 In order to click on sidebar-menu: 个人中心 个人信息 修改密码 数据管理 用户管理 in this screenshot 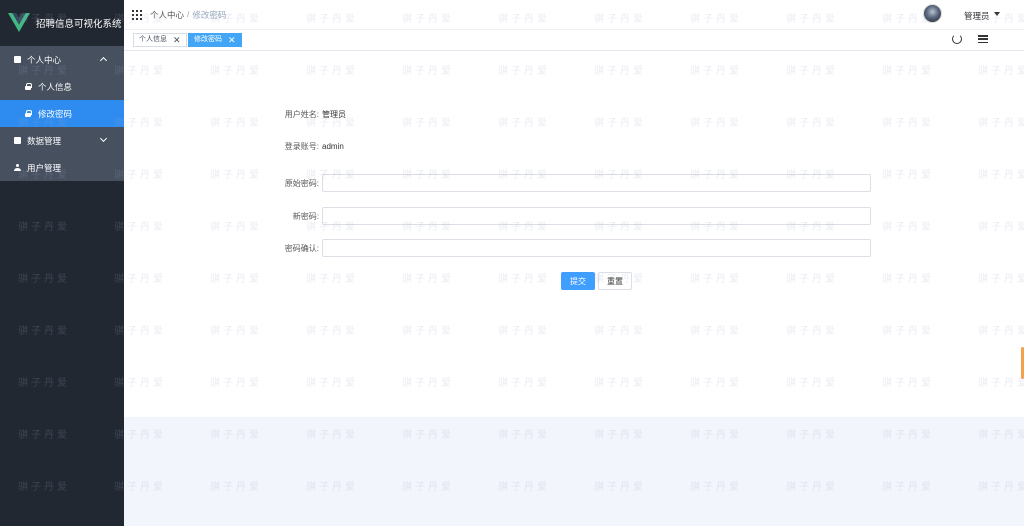, I will do `click(62, 113)`.